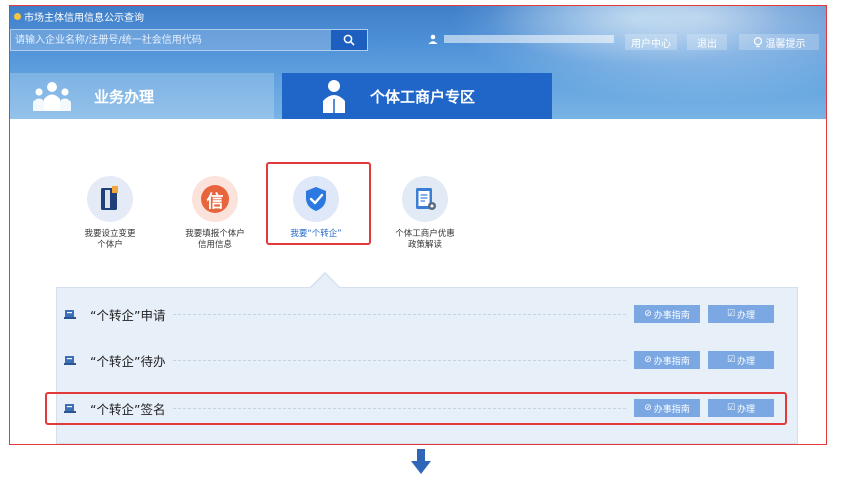 This screenshot has width=844, height=481. Describe the element at coordinates (419, 314) in the screenshot. I see `list-item: “个转企”申请 ⊘ 办事指南 ☑ 办理` at that location.